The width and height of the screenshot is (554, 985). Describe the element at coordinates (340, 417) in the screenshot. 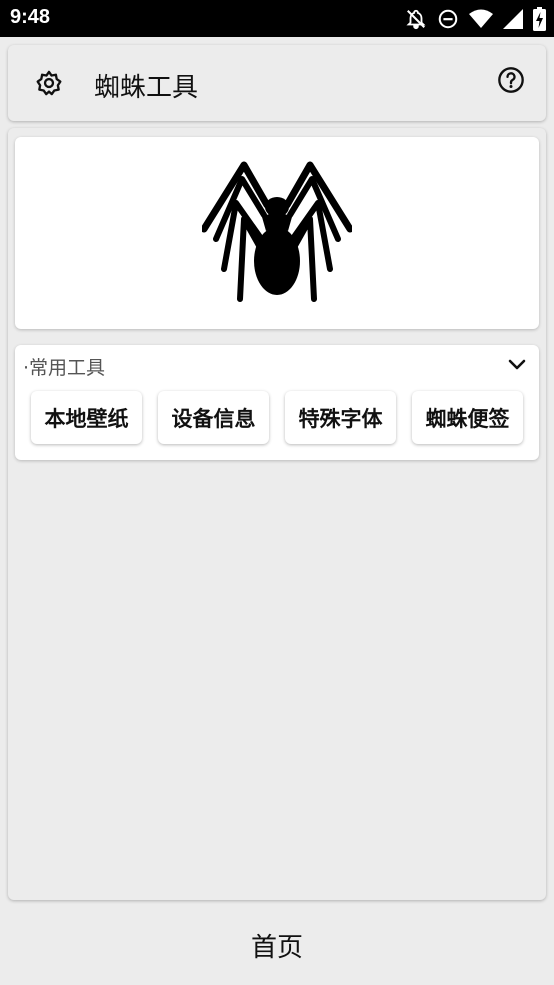

I see `special-font-button: 特殊字体` at that location.